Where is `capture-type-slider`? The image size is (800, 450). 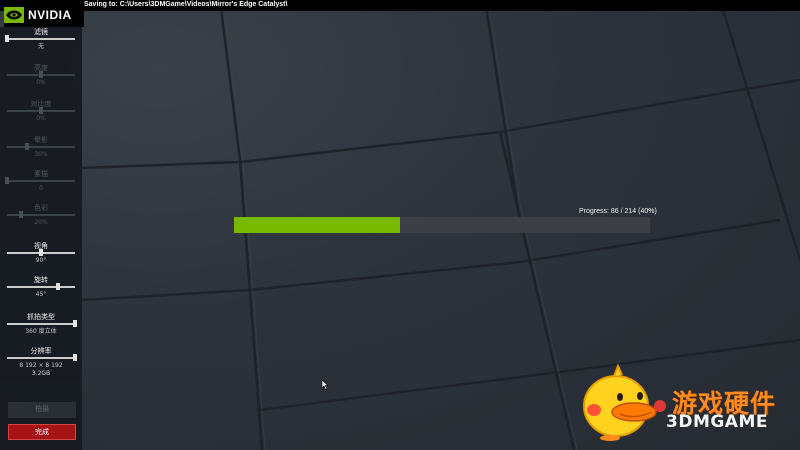 capture-type-slider is located at coordinates (42, 323).